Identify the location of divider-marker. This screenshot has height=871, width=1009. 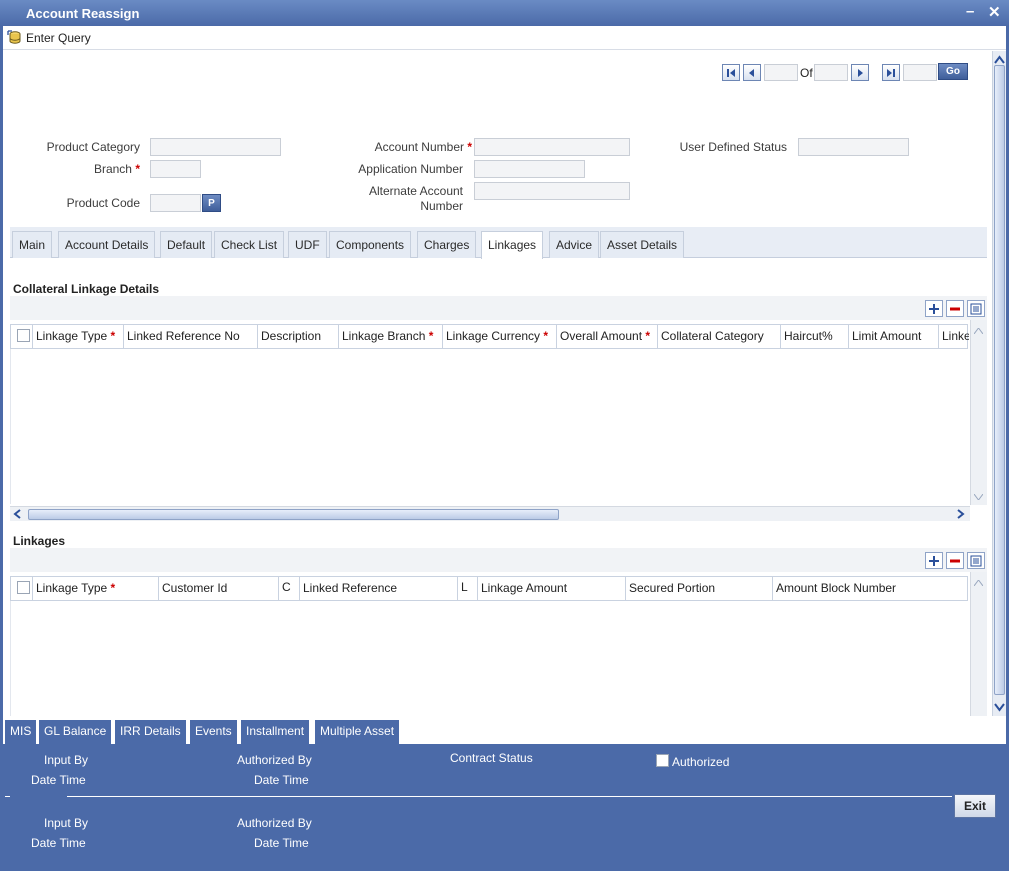
(7, 796).